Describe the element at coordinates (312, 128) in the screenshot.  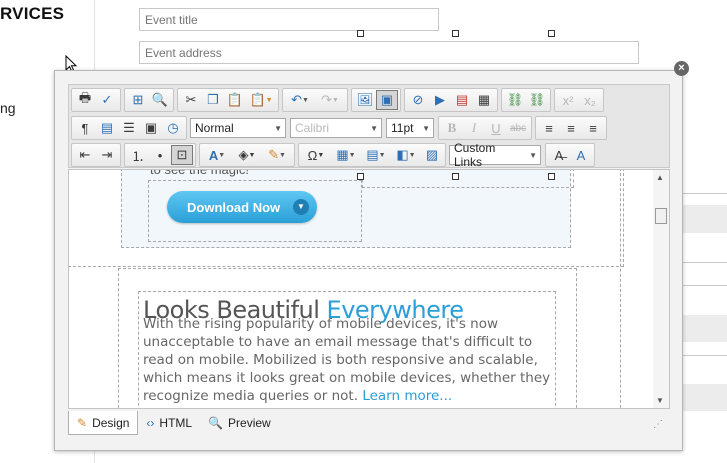
I see `font-name-value: Calibri` at that location.